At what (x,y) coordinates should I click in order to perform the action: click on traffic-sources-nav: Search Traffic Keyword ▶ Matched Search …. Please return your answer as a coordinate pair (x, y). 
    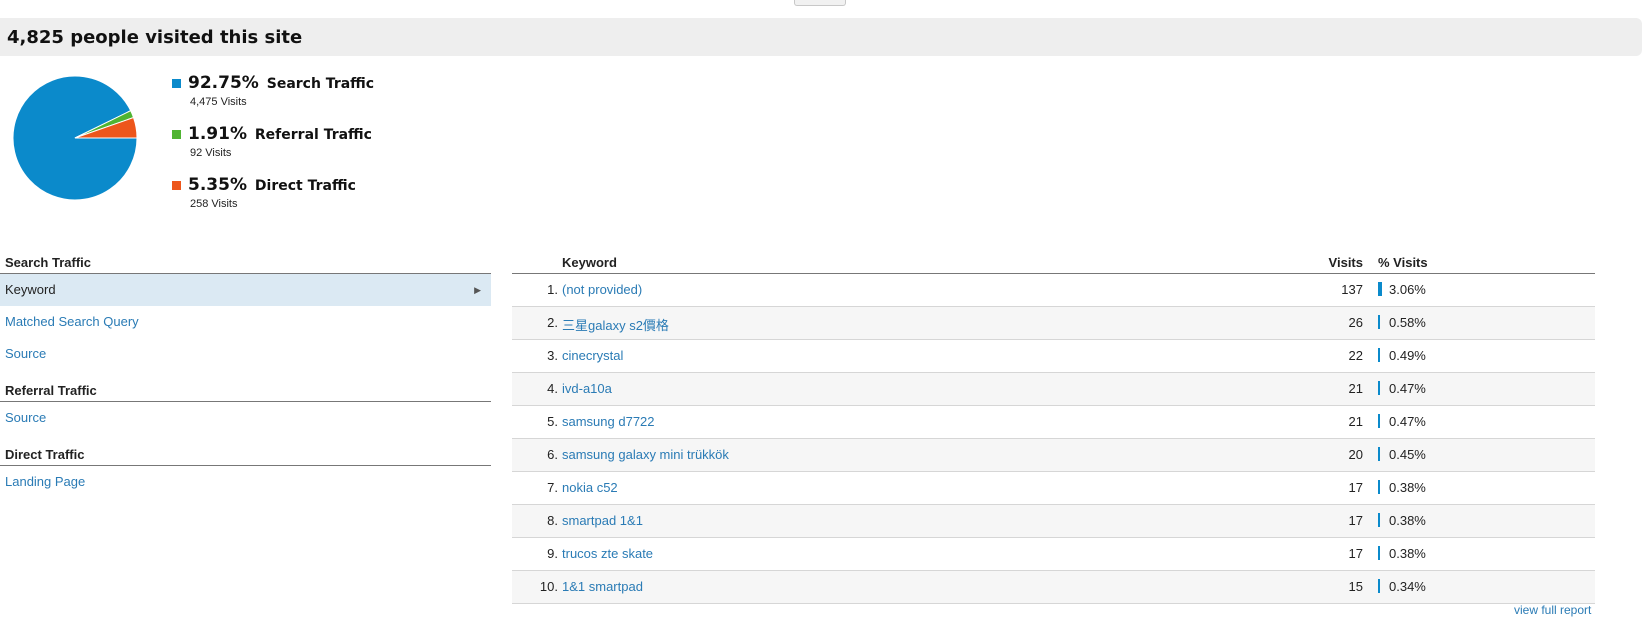
    Looking at the image, I should click on (245, 375).